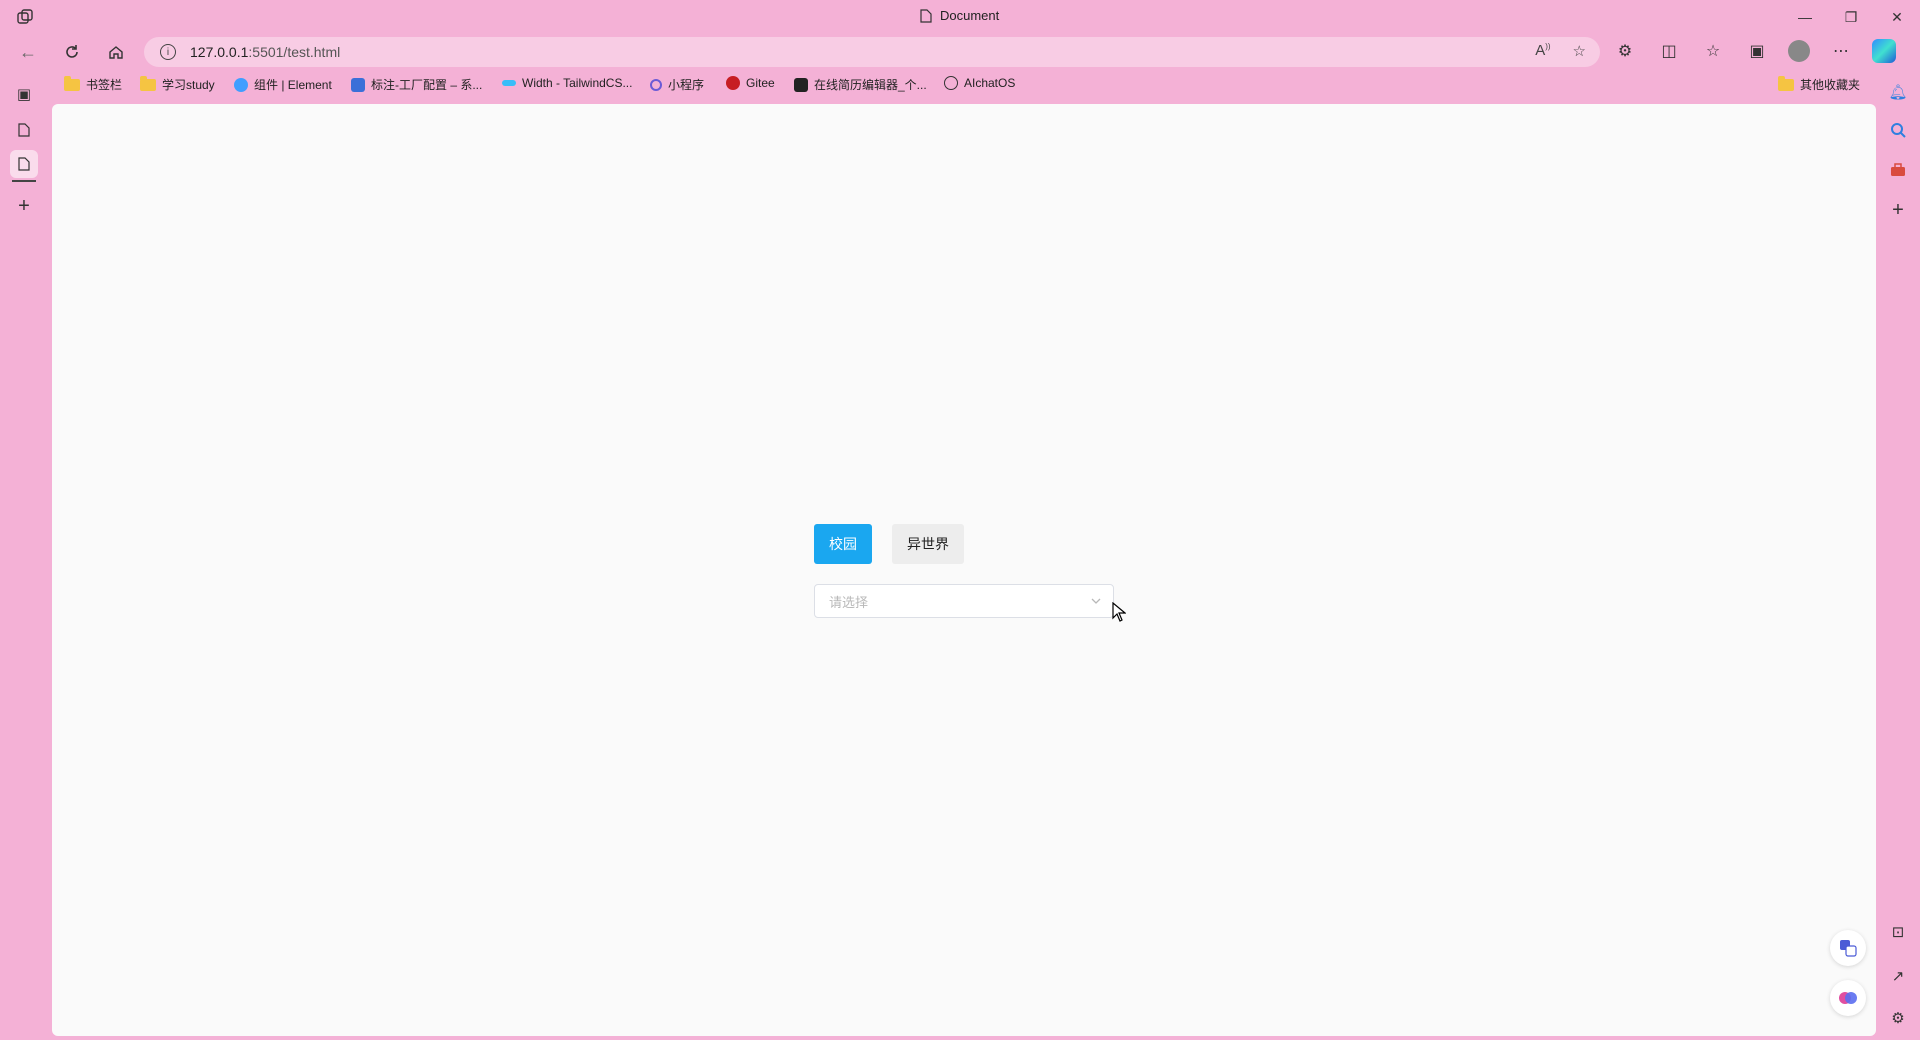 The image size is (1920, 1040). What do you see at coordinates (24, 181) in the screenshot?
I see `active-tab-indicator` at bounding box center [24, 181].